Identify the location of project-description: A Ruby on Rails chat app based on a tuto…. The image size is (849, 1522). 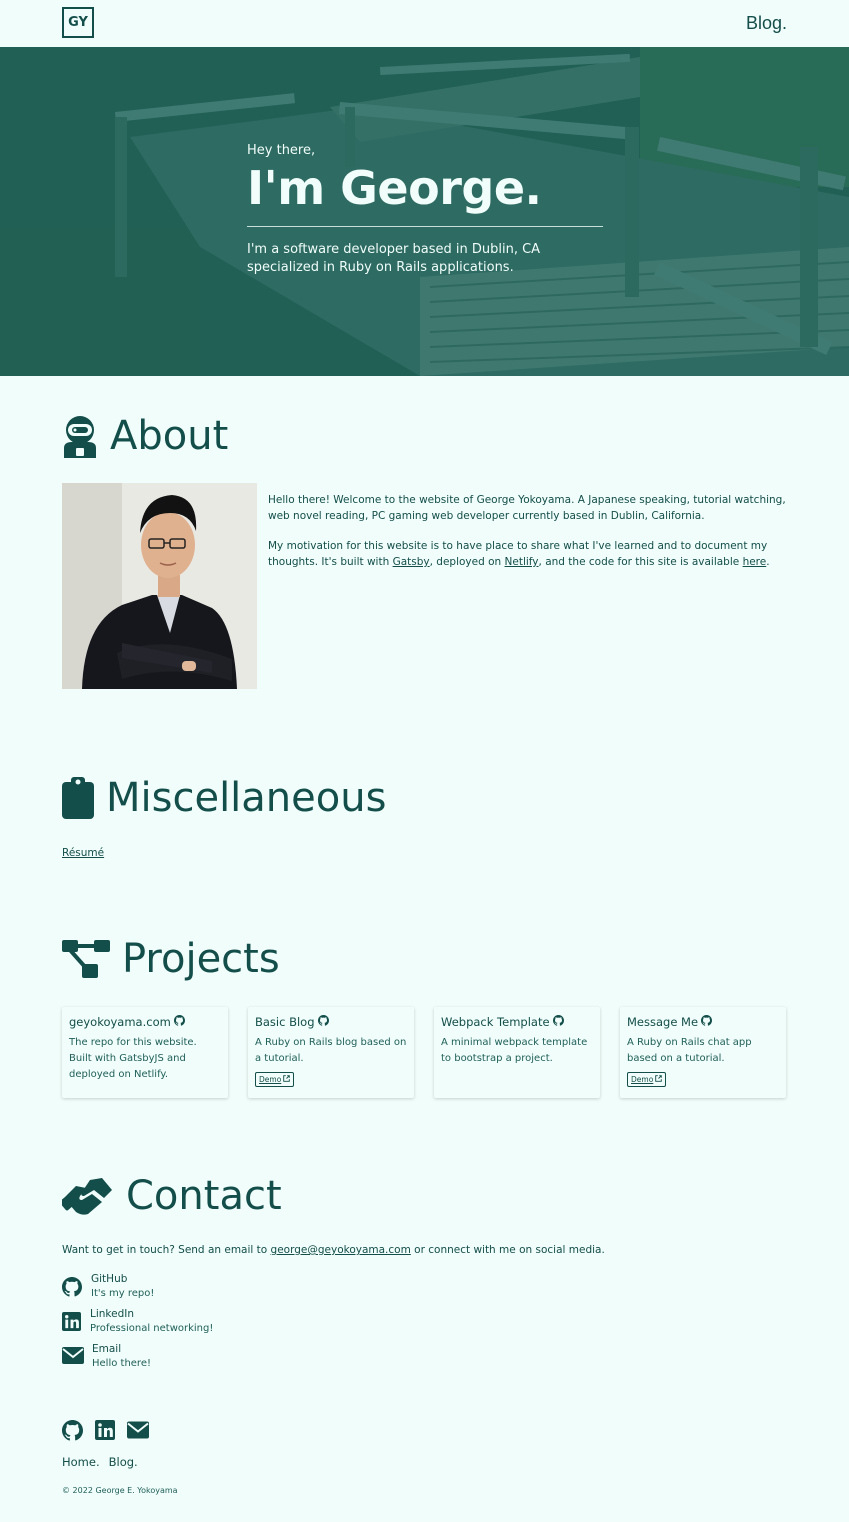
(689, 1050).